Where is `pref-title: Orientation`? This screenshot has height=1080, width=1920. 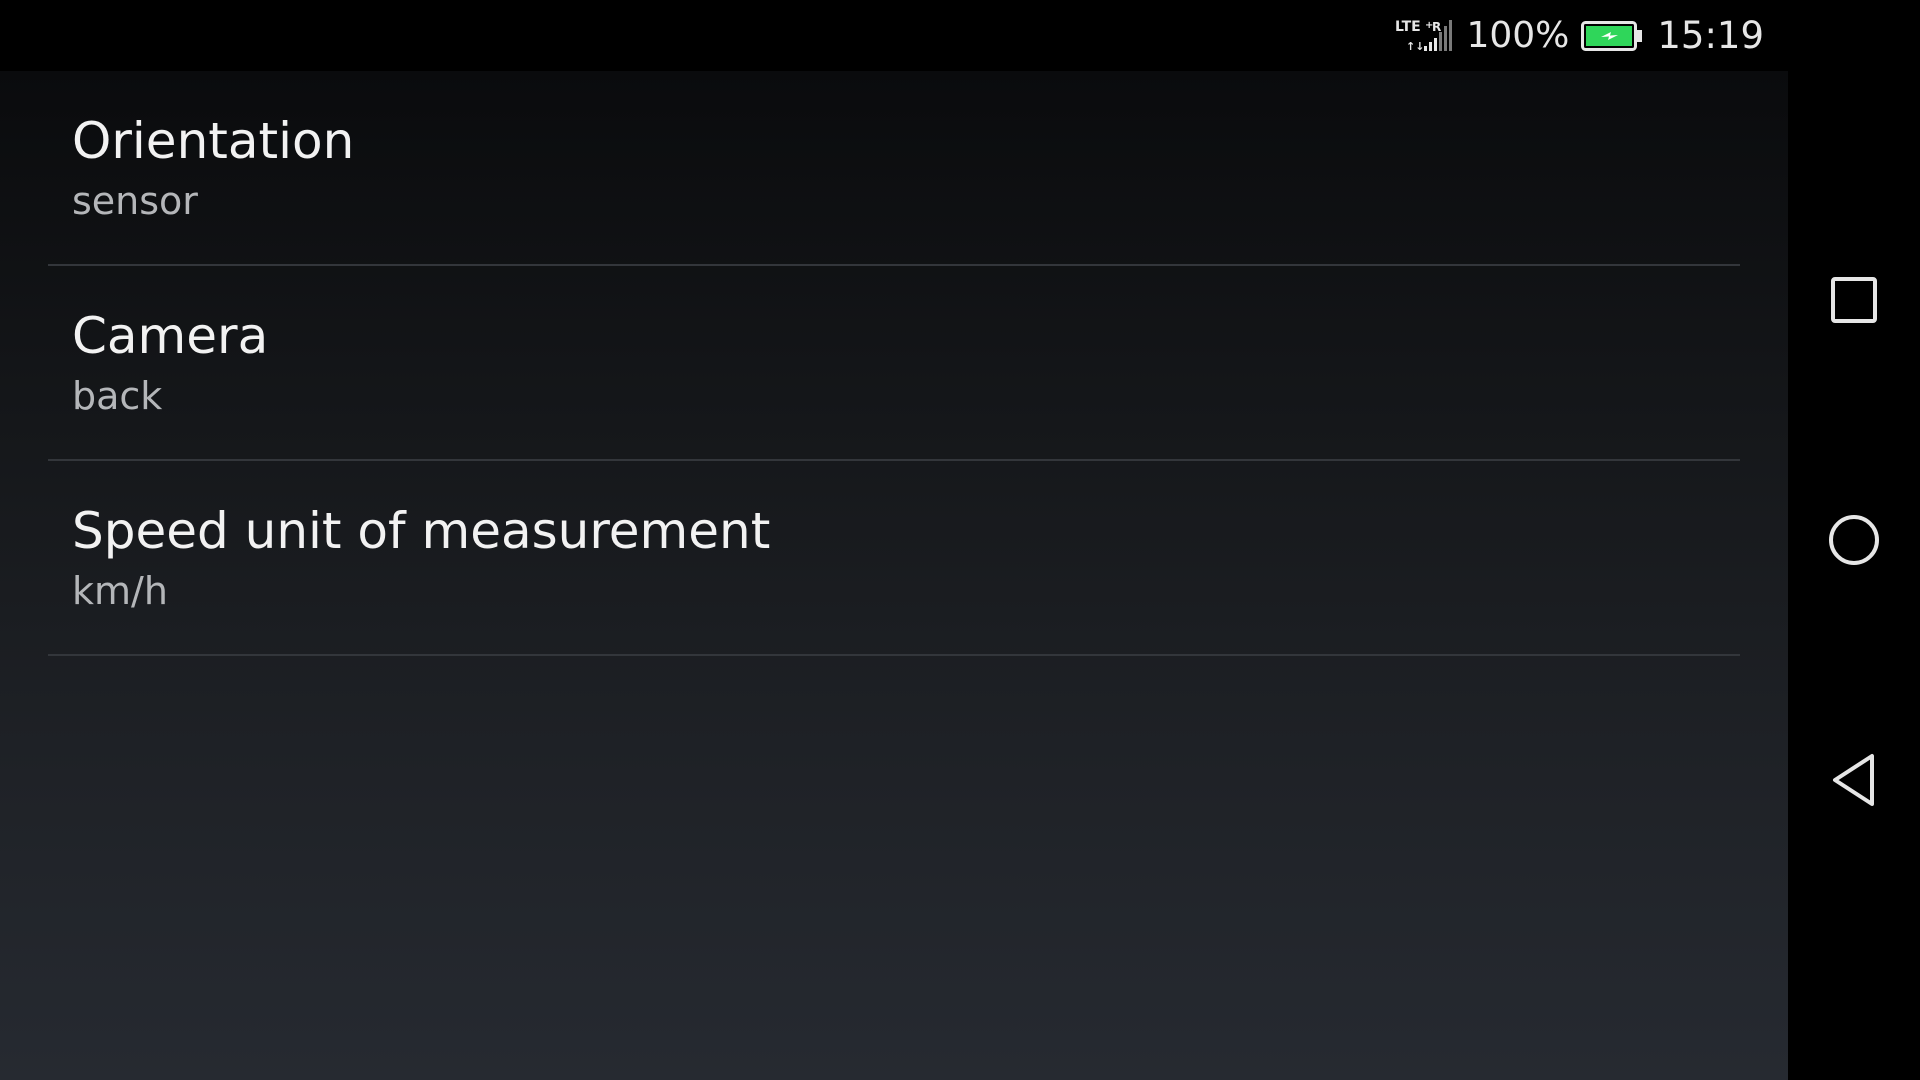
pref-title: Orientation is located at coordinates (213, 141).